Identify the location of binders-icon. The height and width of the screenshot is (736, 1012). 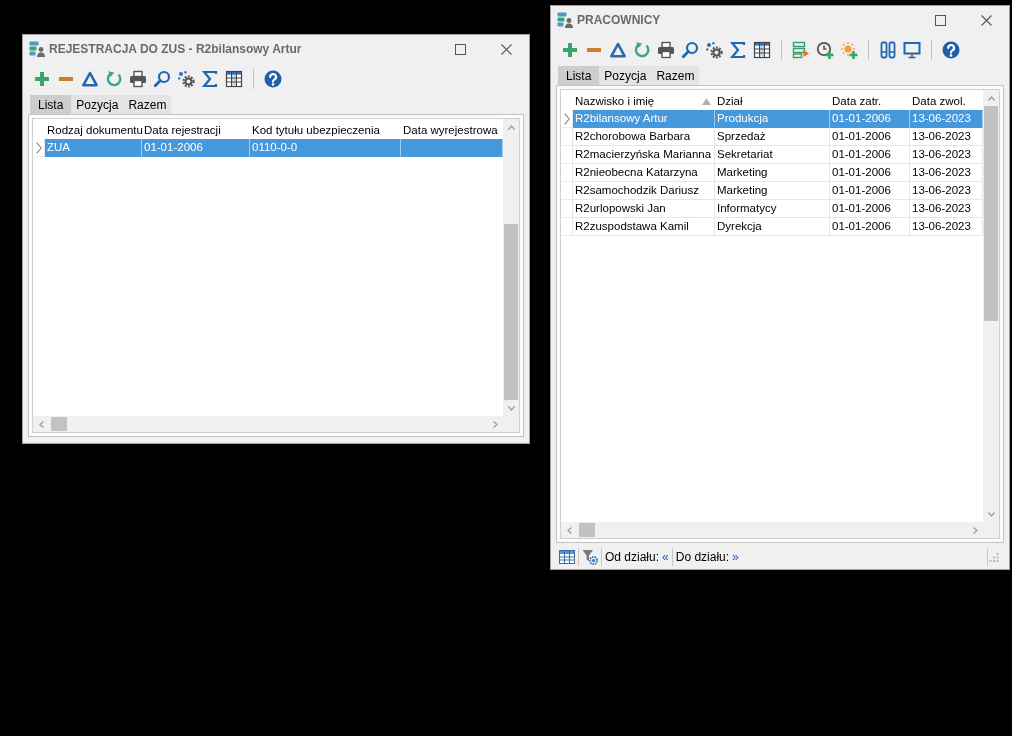
(888, 50).